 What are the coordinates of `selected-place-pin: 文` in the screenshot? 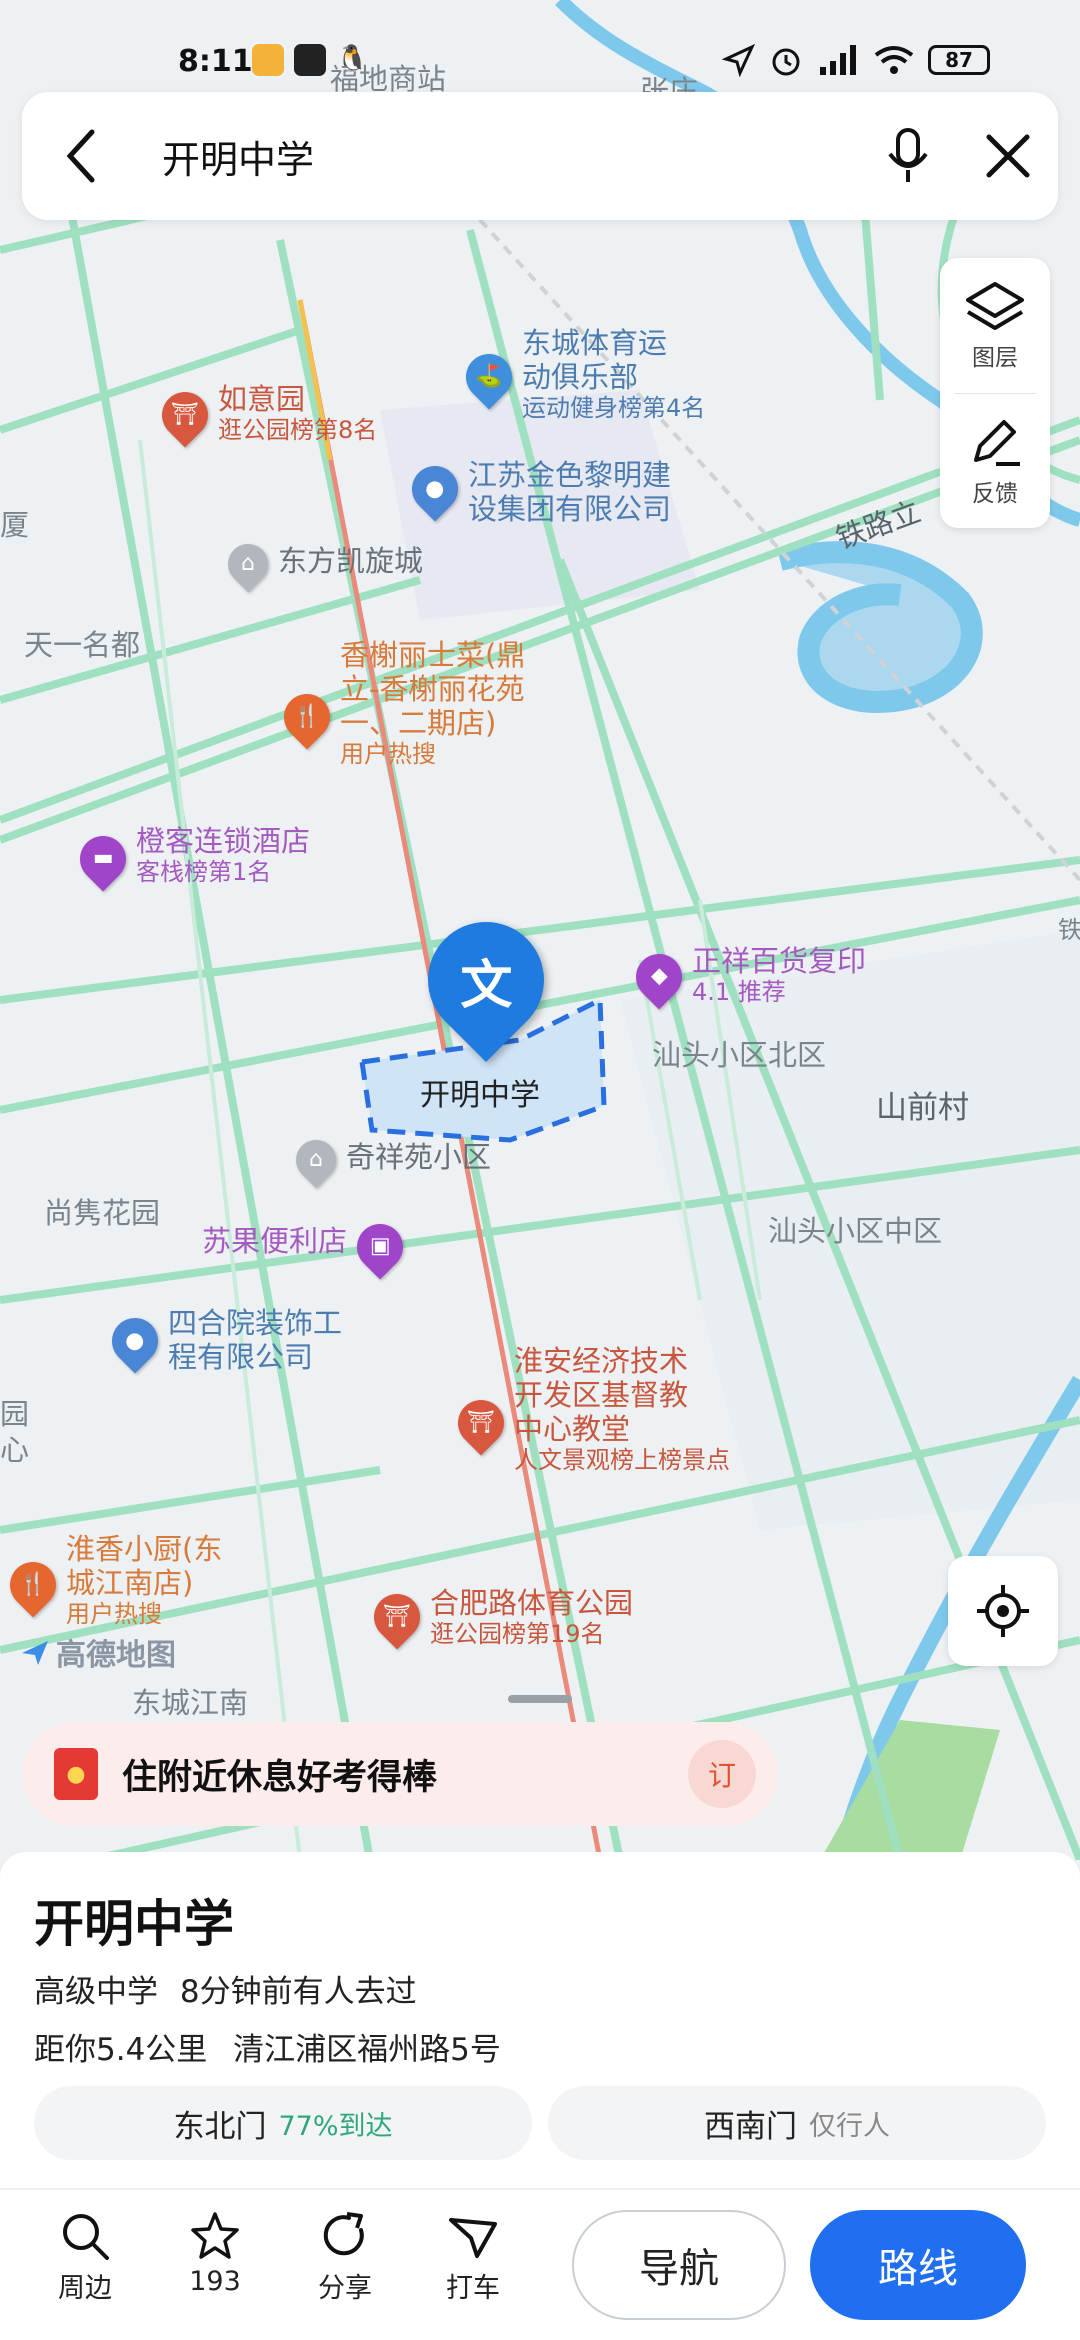 It's located at (486, 980).